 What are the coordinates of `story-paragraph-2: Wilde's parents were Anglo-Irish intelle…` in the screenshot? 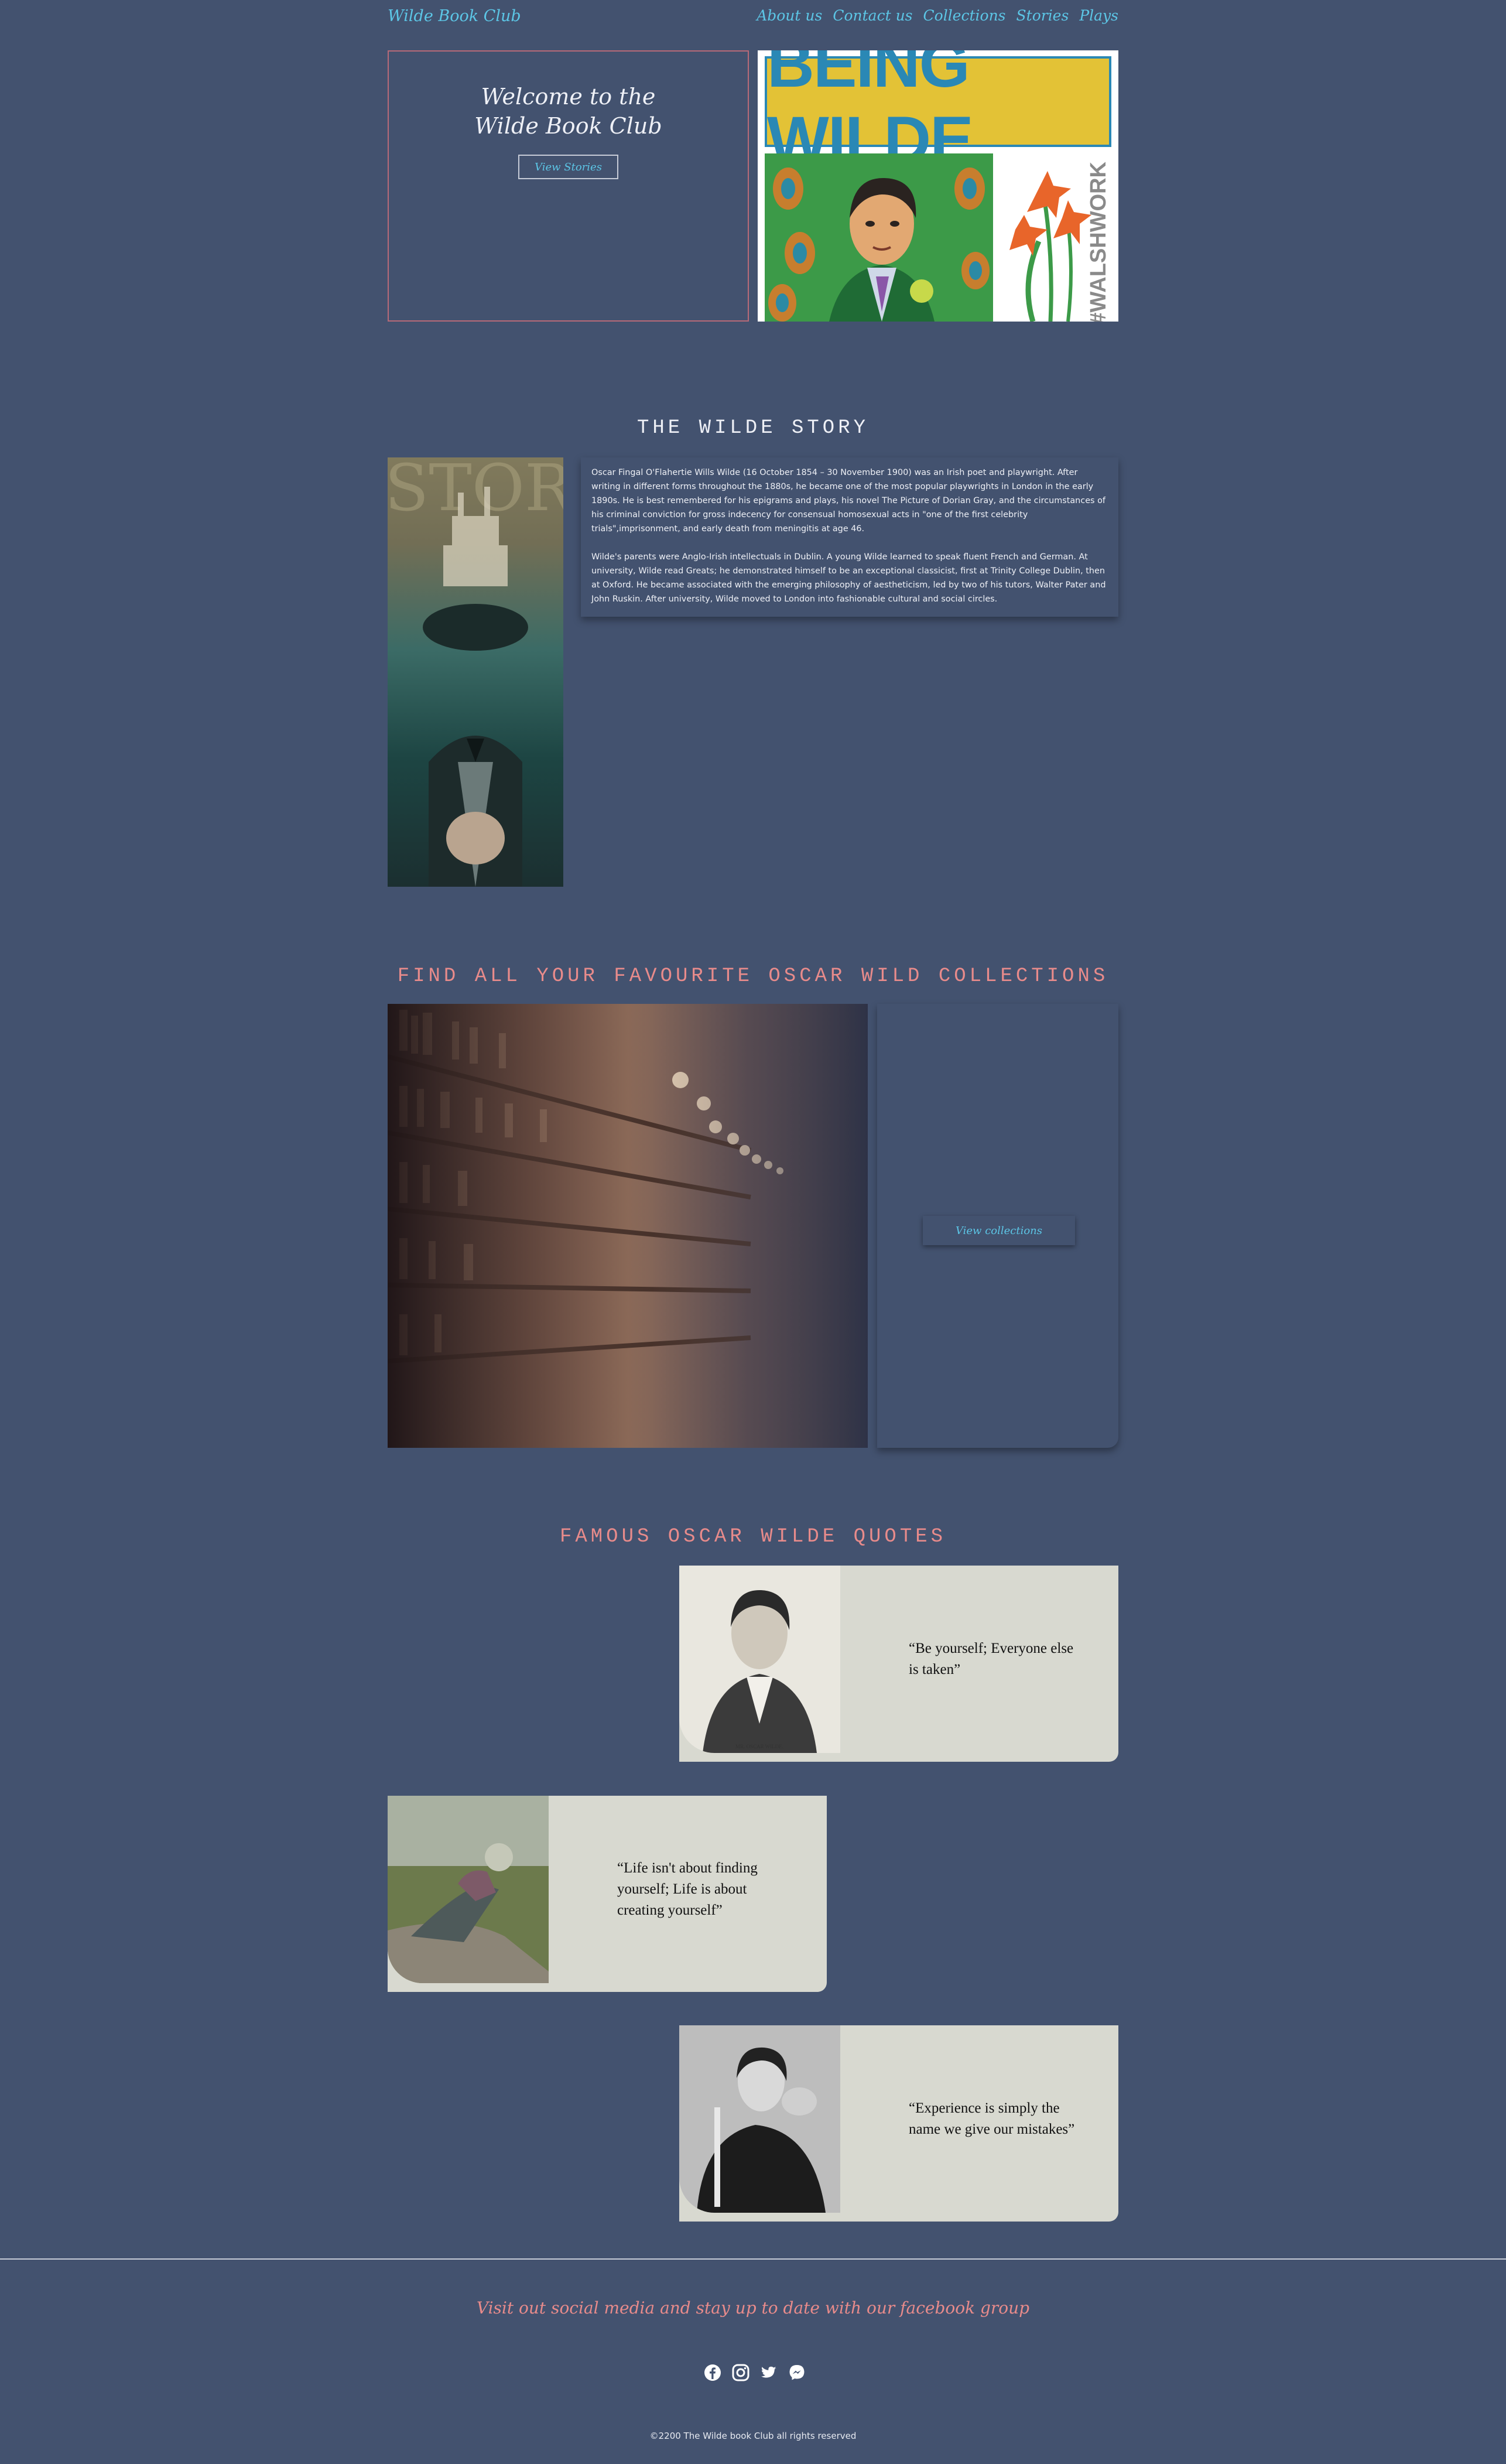 It's located at (848, 578).